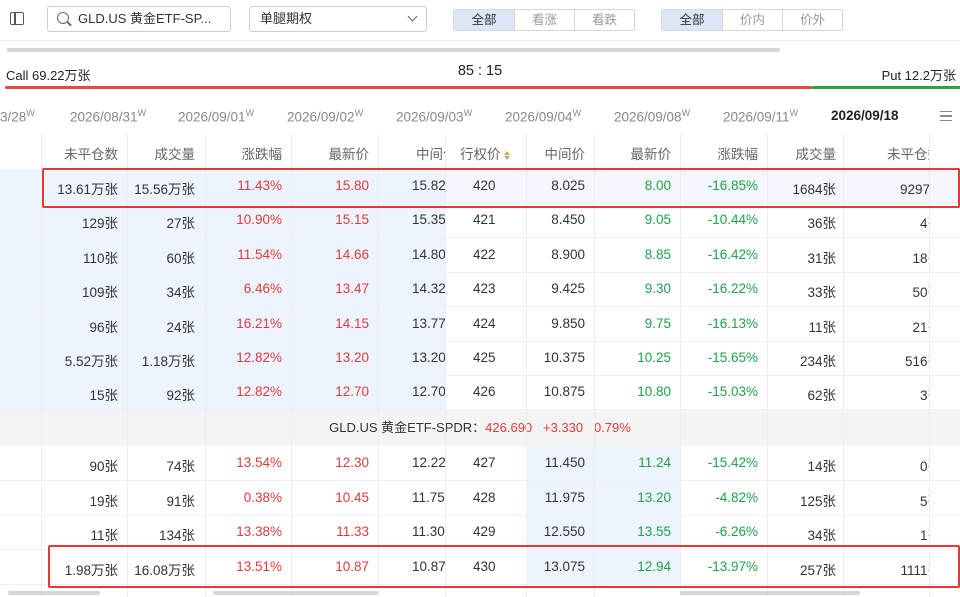 Image resolution: width=960 pixels, height=597 pixels. What do you see at coordinates (816, 153) in the screenshot?
I see `col-put-volume: 成交量` at bounding box center [816, 153].